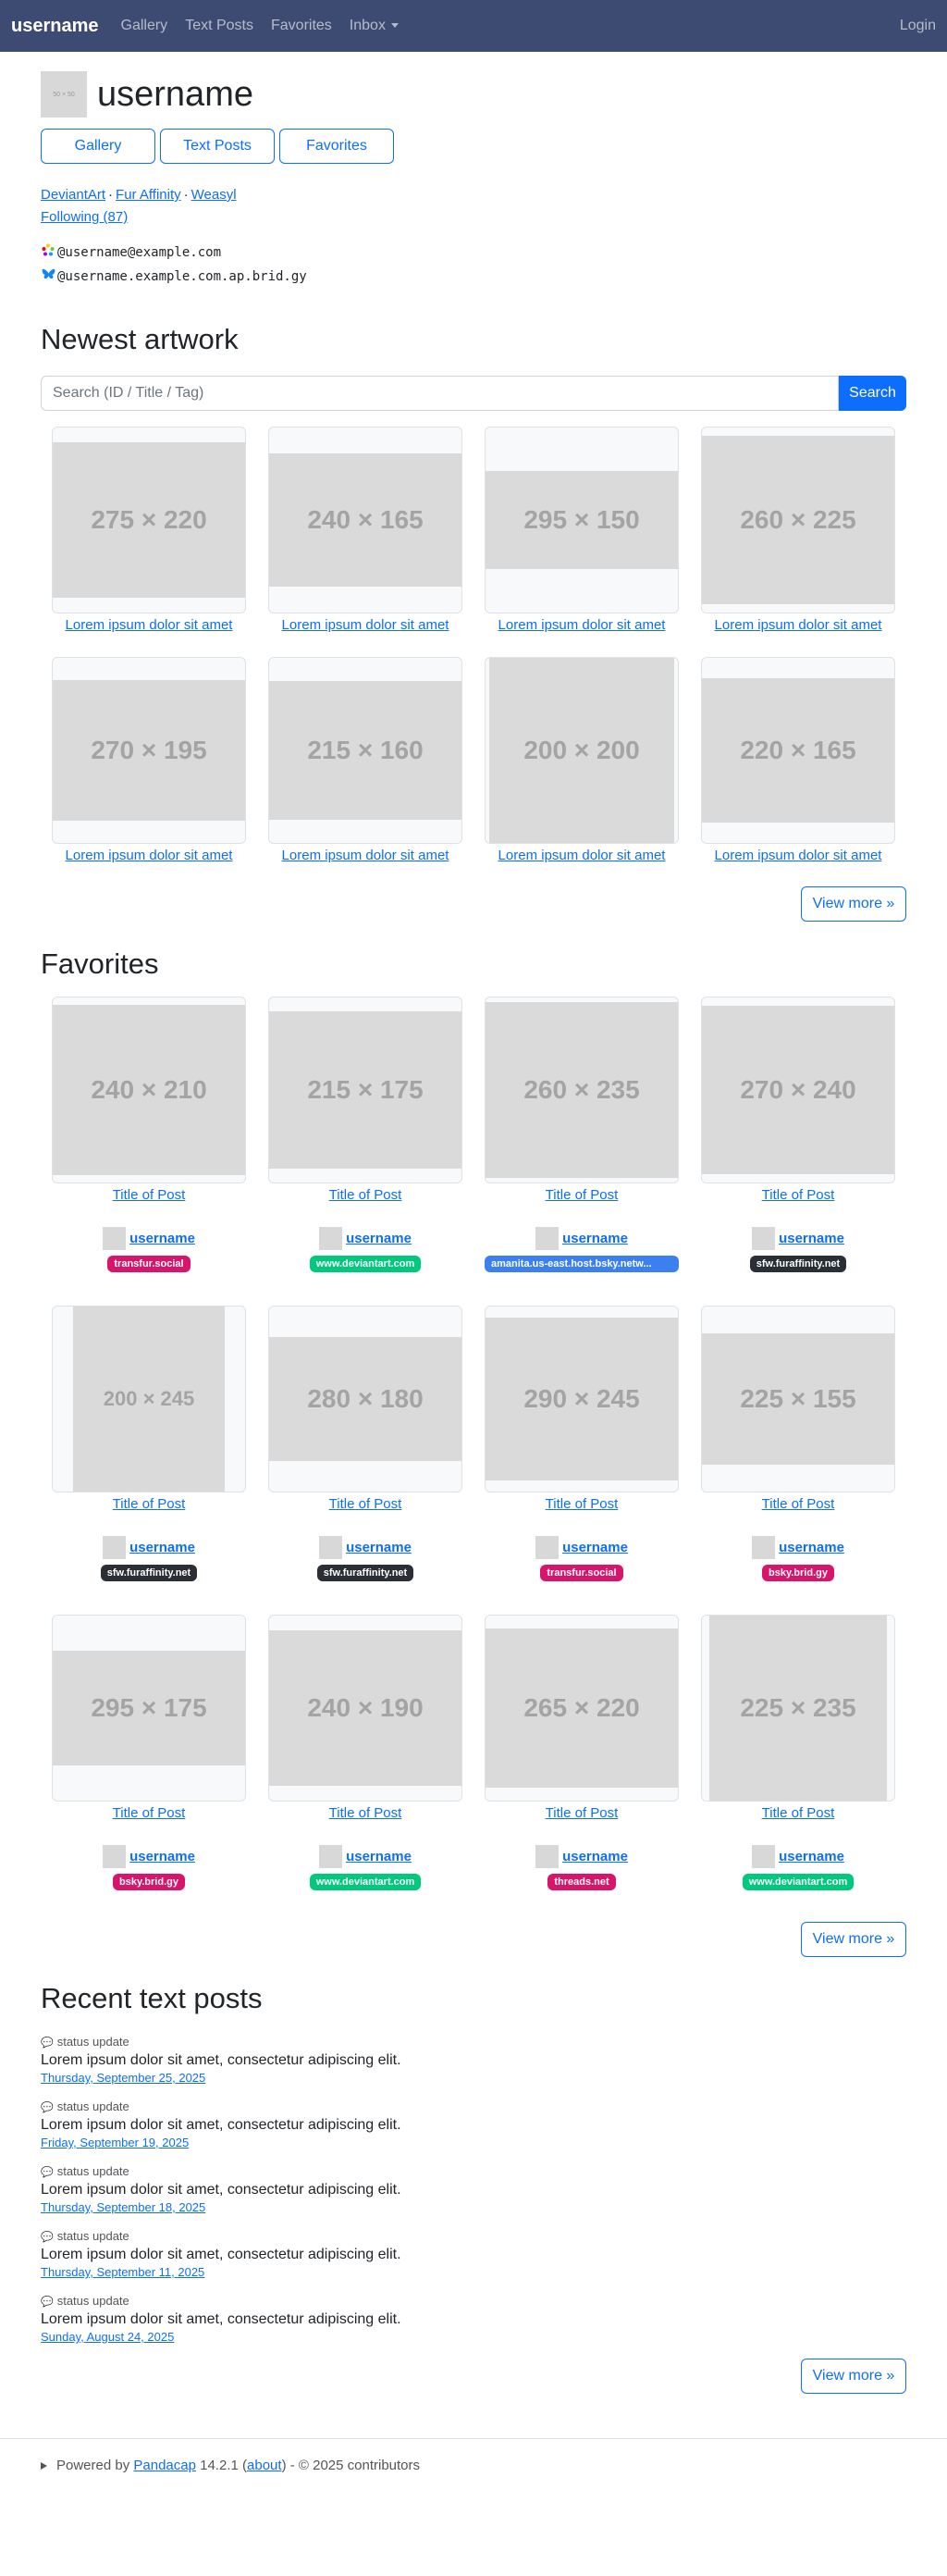 The width and height of the screenshot is (947, 2576). Describe the element at coordinates (798, 750) in the screenshot. I see `artwork-thumbnail: 220 × 165` at that location.